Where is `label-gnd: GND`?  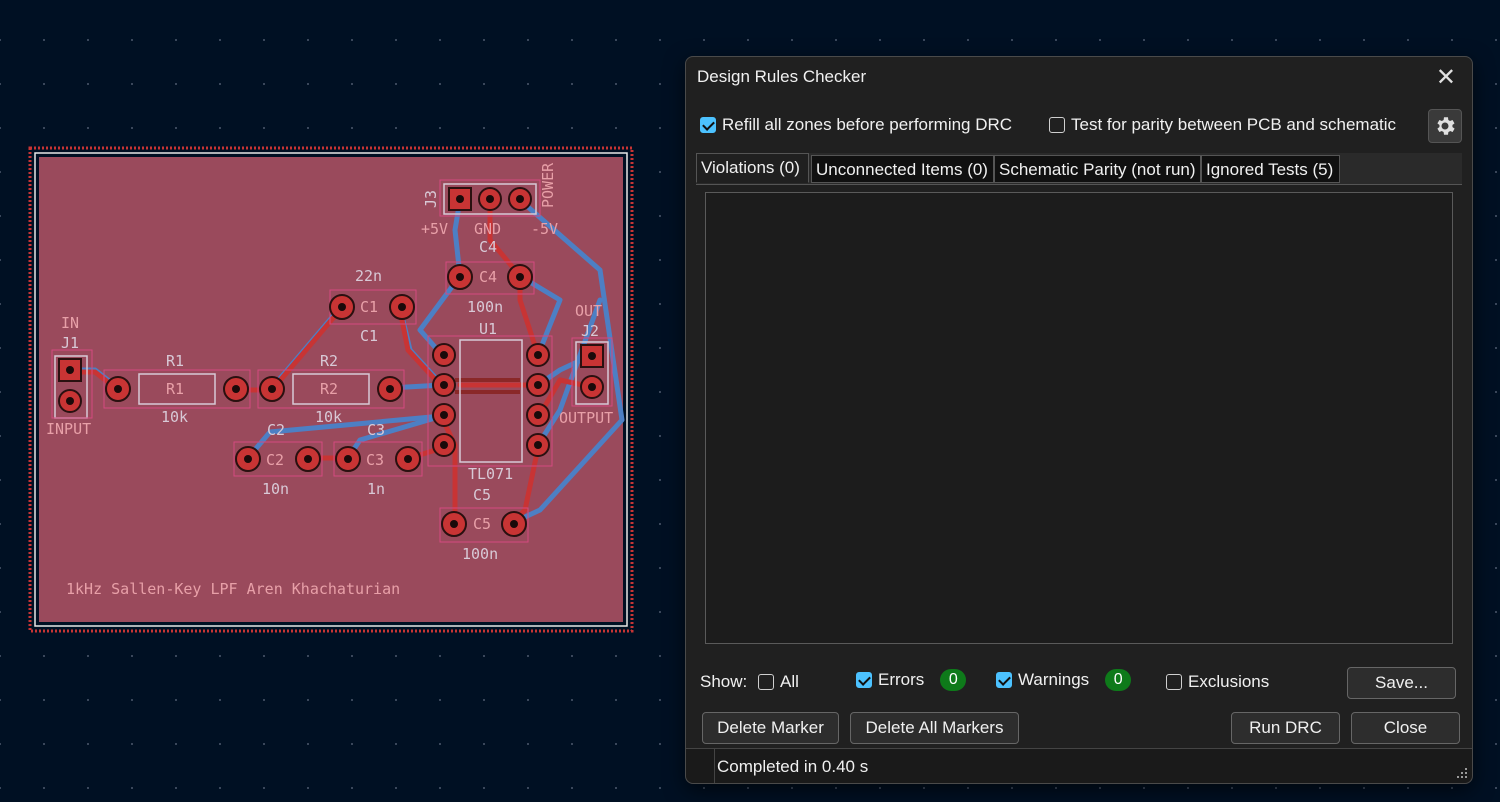
label-gnd: GND is located at coordinates (487, 229).